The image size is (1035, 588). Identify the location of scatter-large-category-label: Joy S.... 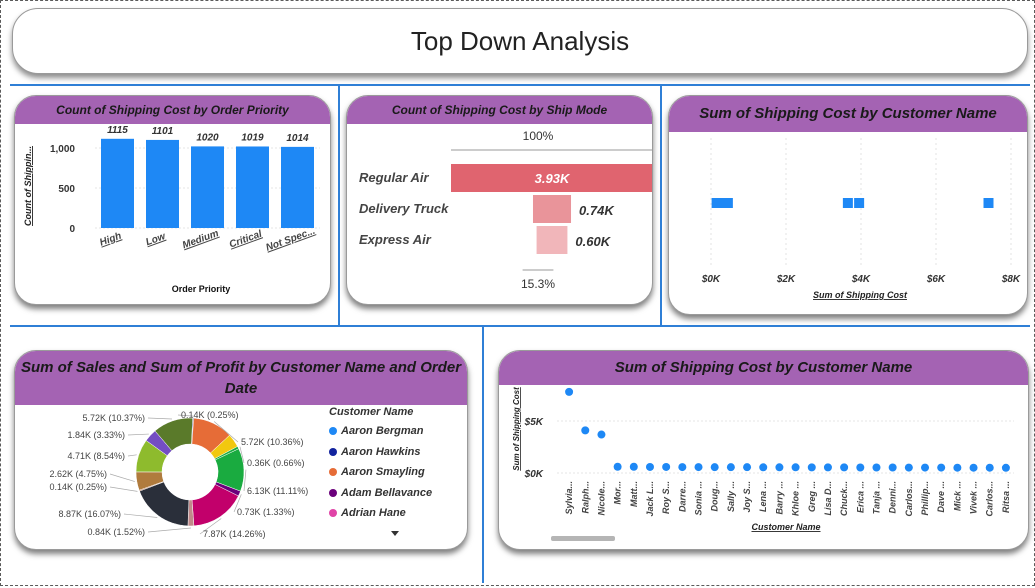
(747, 497).